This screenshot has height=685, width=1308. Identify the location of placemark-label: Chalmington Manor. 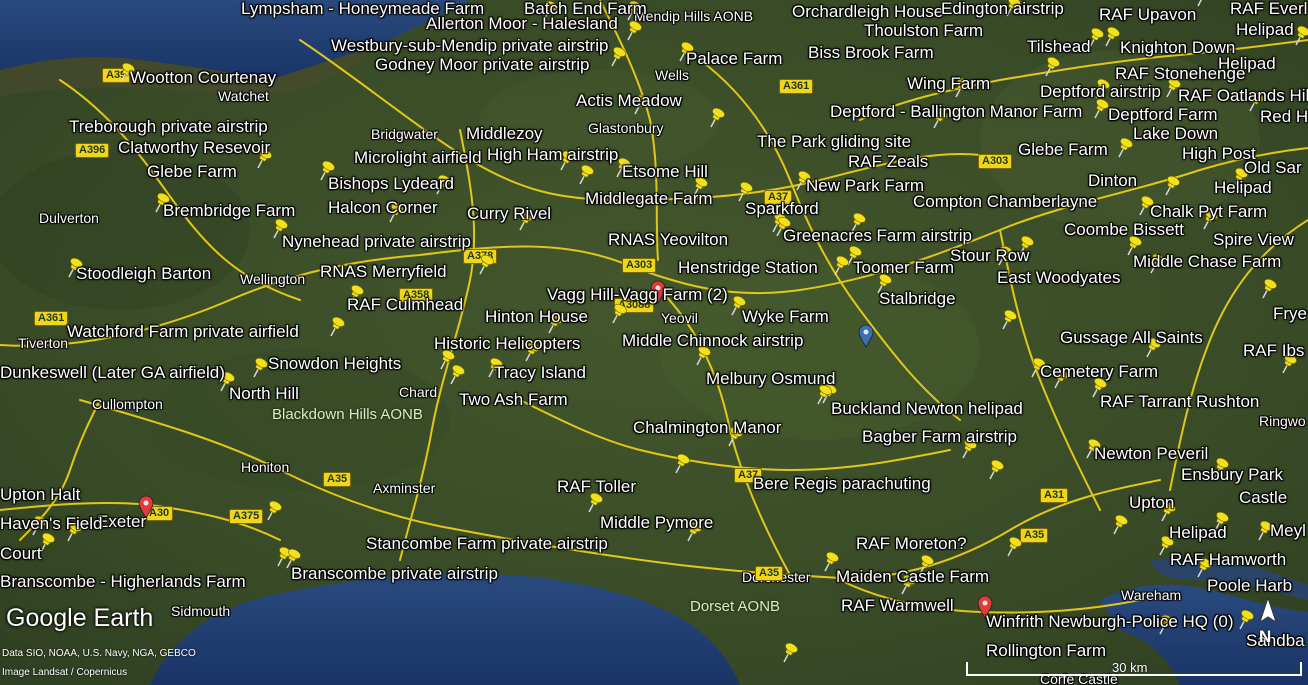
(707, 427).